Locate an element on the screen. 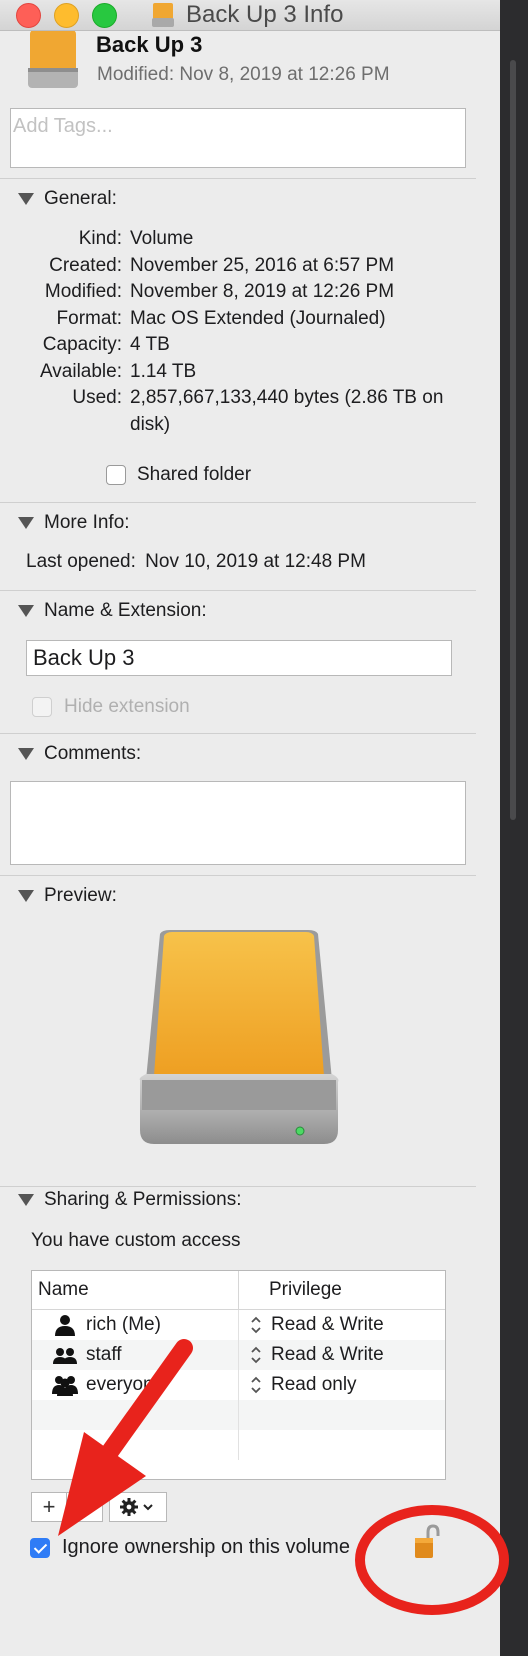 Image resolution: width=528 pixels, height=1656 pixels. shared-folder-checkbox is located at coordinates (116, 475).